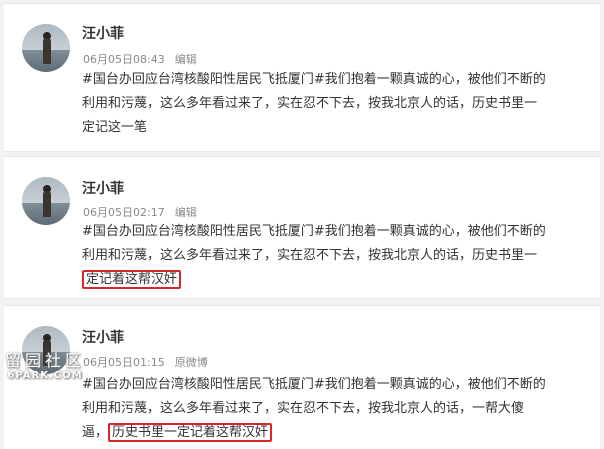 The image size is (604, 449). I want to click on post-text-line: 定记着这帮汉奸, so click(332, 280).